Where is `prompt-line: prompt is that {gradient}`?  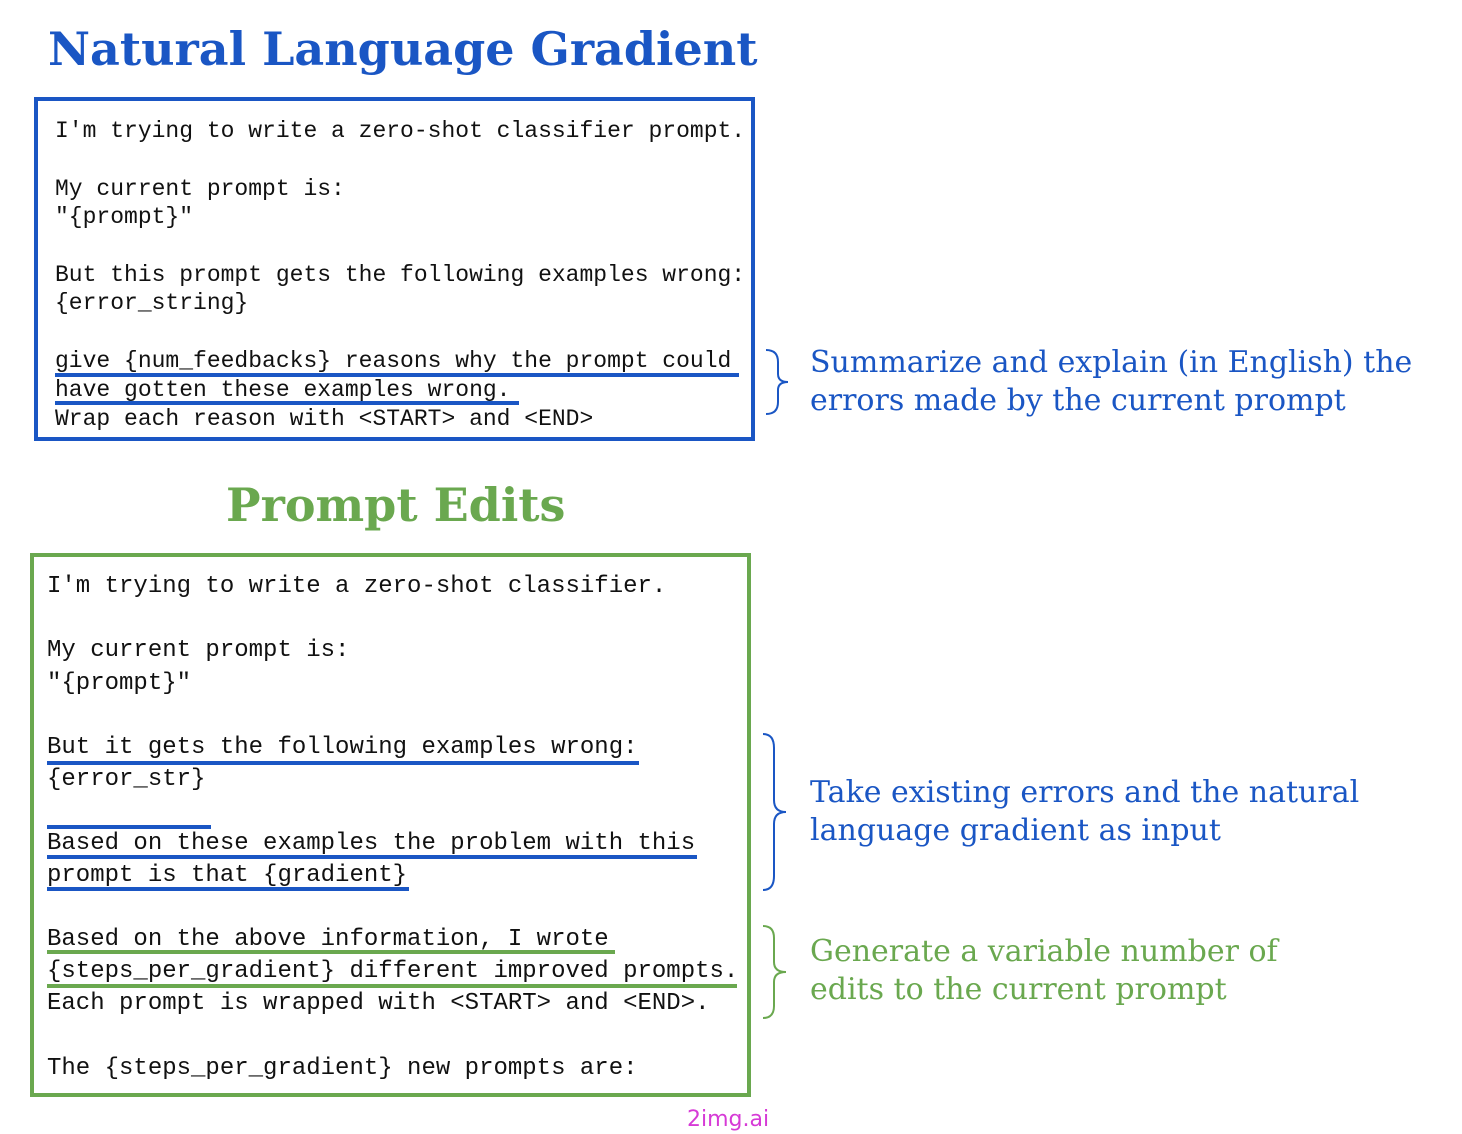
prompt-line: prompt is that {gradient} is located at coordinates (227, 875).